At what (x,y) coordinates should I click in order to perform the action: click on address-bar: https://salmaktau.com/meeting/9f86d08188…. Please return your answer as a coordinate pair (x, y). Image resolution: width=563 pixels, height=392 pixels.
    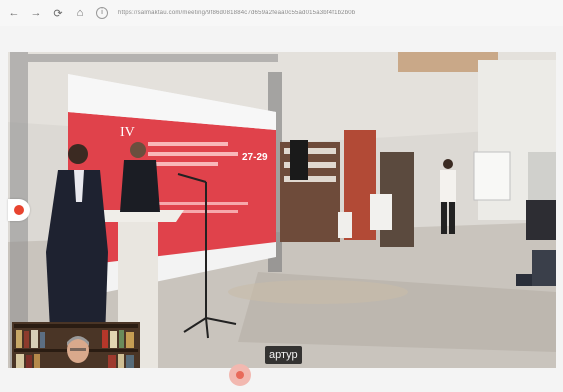
    Looking at the image, I should click on (238, 13).